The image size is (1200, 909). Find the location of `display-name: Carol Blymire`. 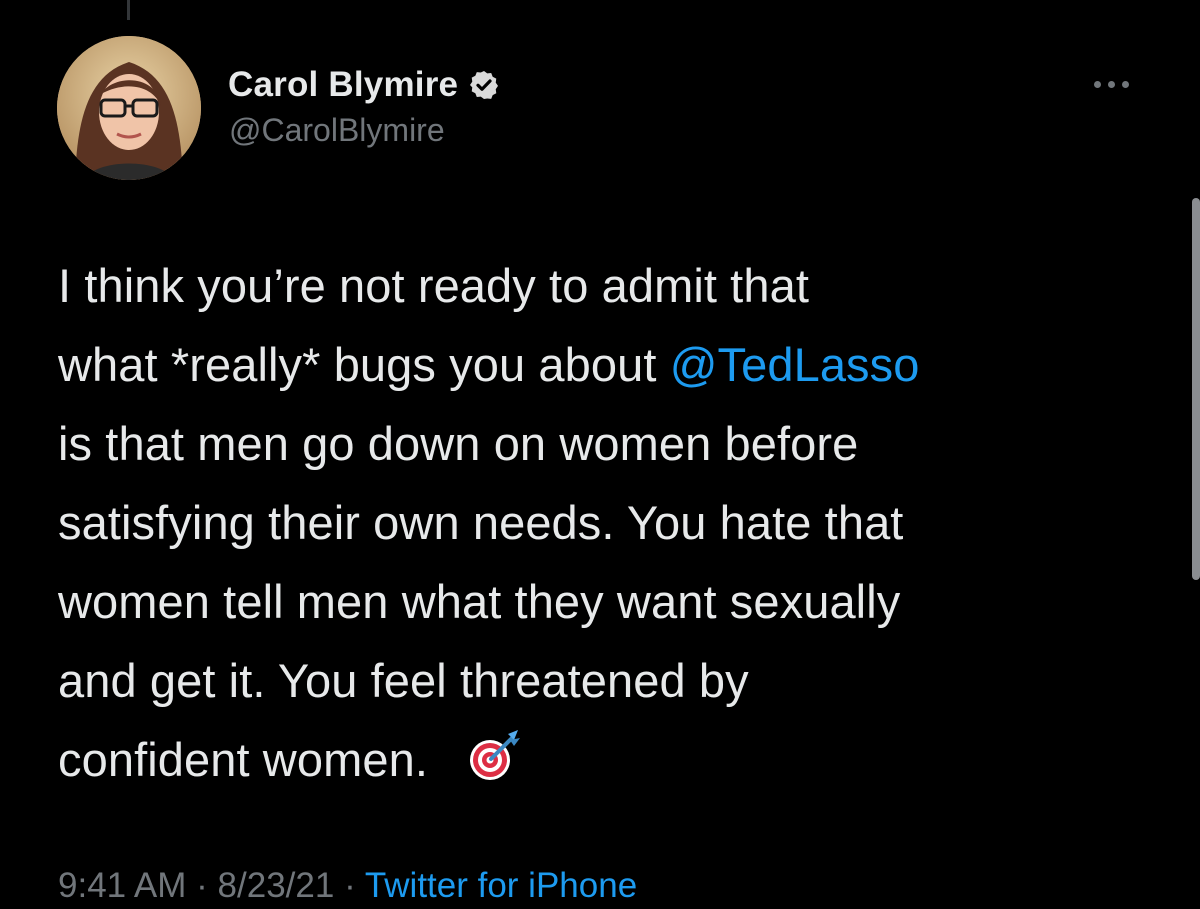

display-name: Carol Blymire is located at coordinates (343, 85).